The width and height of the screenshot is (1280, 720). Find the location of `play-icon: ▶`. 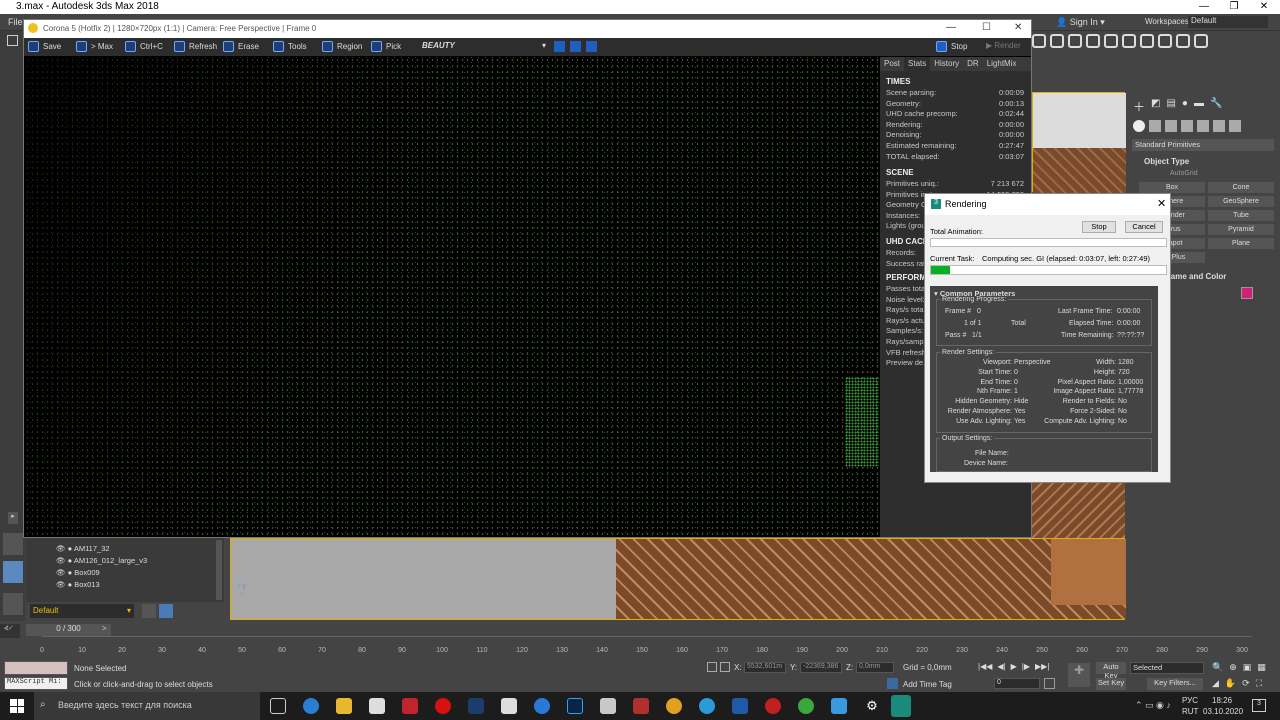

play-icon: ▶ is located at coordinates (1014, 666).